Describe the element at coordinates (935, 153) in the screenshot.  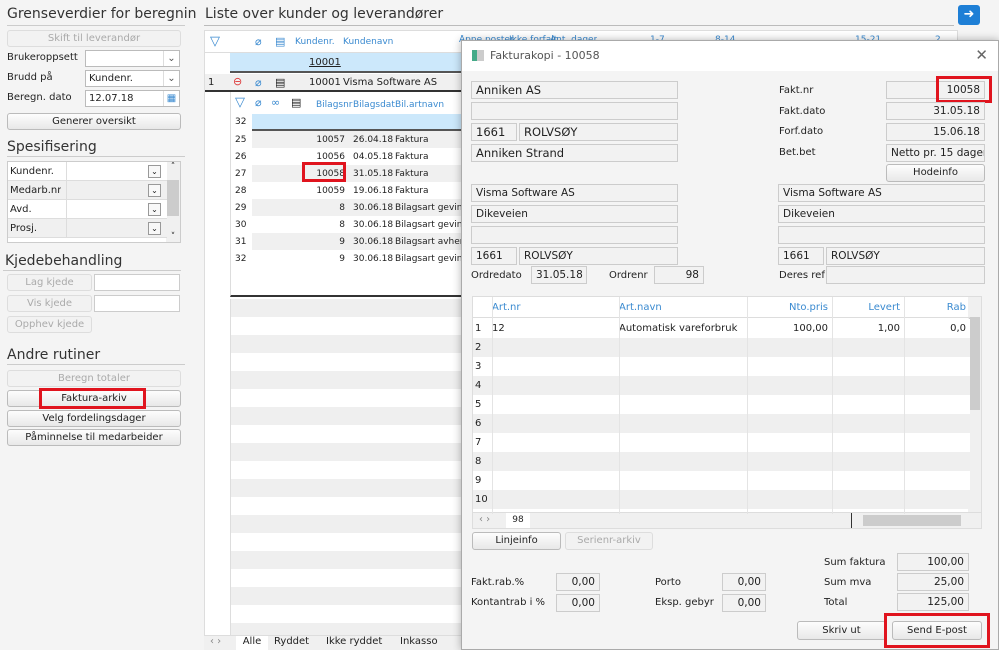
I see `bet-field: Netto pr. 15 dager` at that location.